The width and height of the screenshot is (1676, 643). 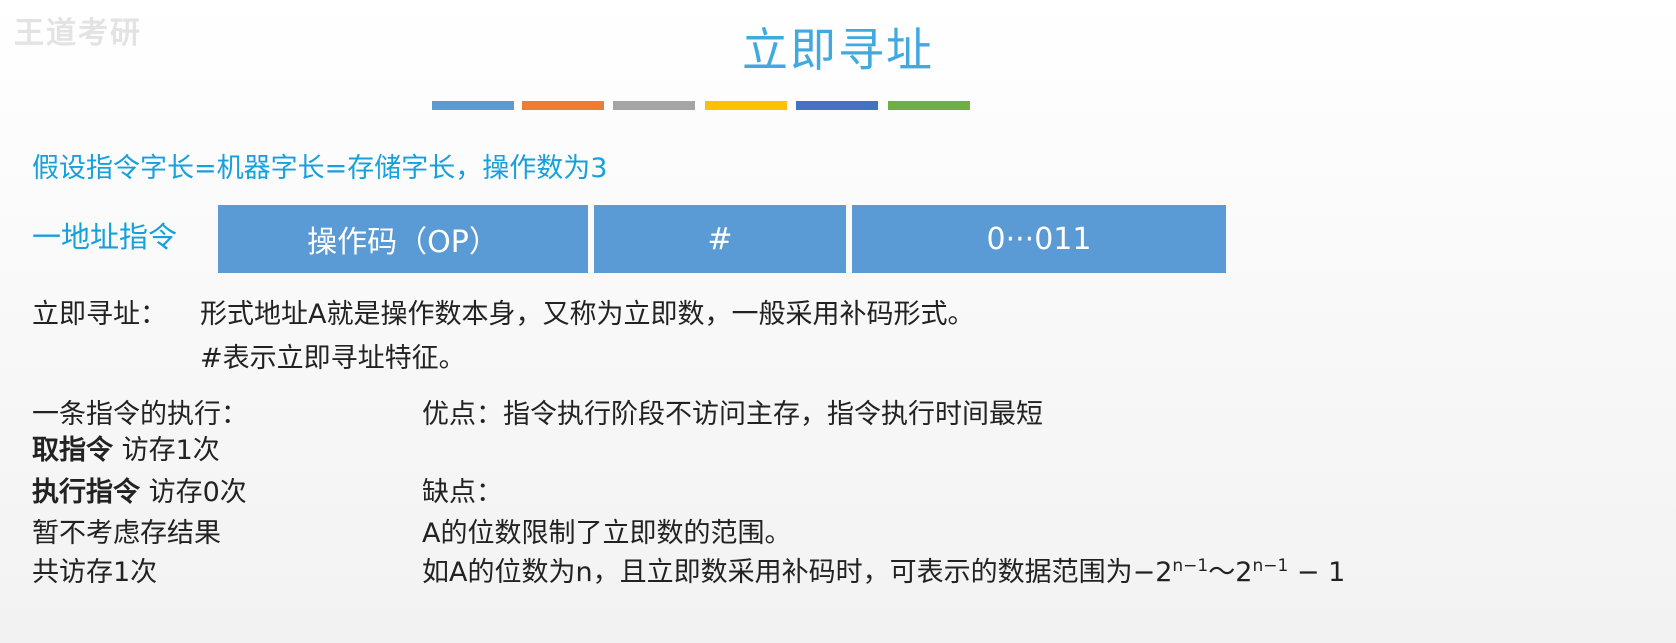 I want to click on definition-term: 立即寻址：, so click(x=99, y=314).